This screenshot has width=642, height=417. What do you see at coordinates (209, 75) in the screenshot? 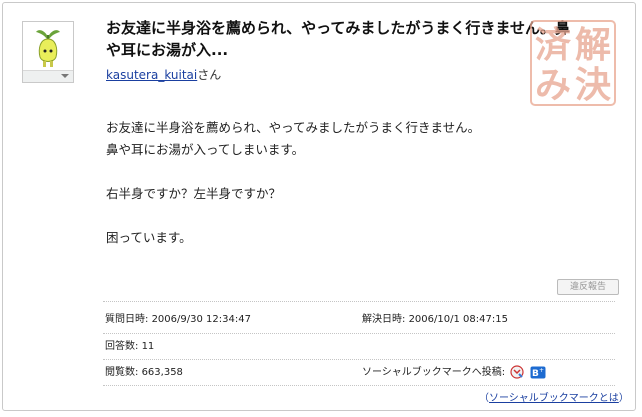
I see `asker-suffix: さん` at bounding box center [209, 75].